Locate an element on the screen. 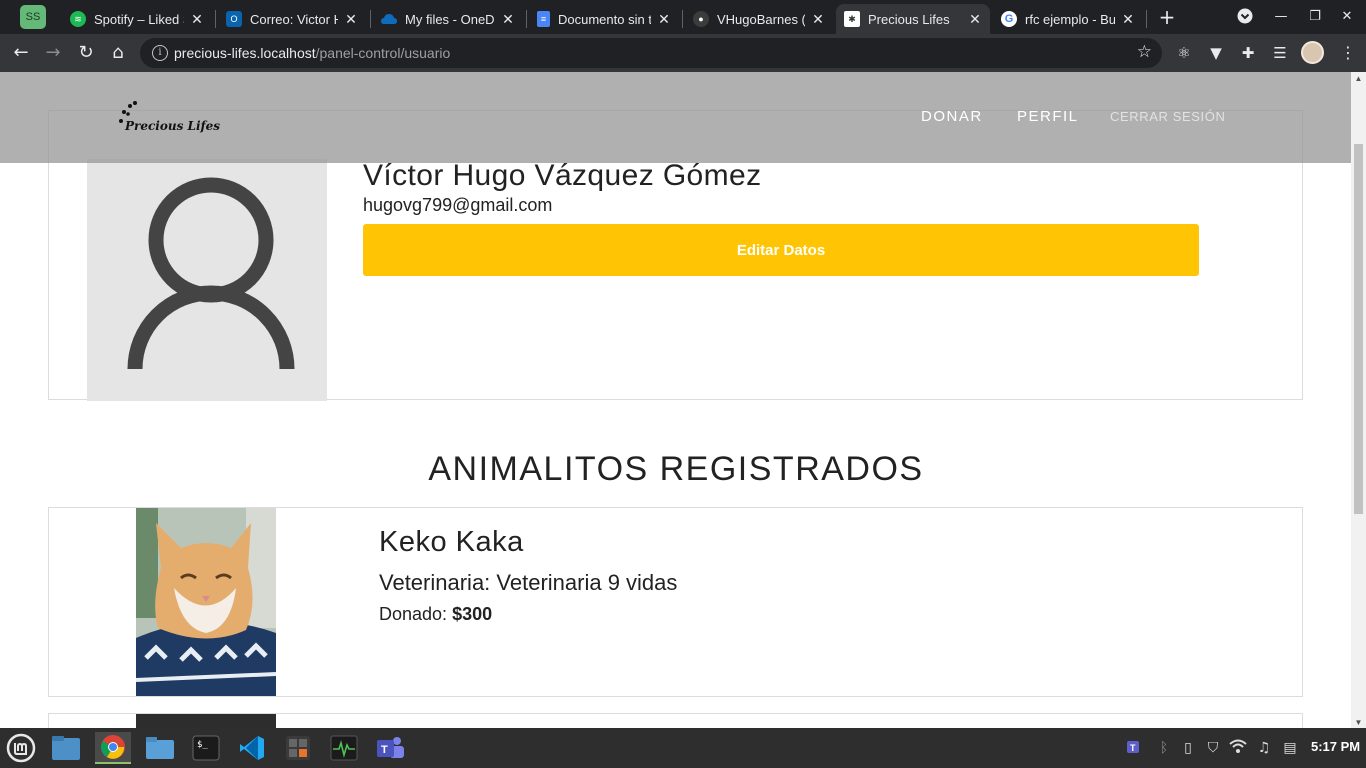  shield-update-icon: ⛉ is located at coordinates (1213, 748).